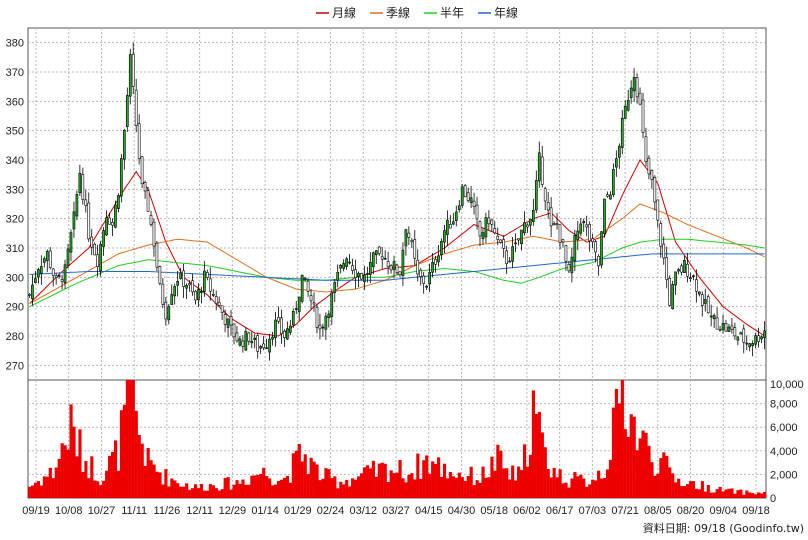  Describe the element at coordinates (15, 102) in the screenshot. I see `price-tick-label: 360` at that location.